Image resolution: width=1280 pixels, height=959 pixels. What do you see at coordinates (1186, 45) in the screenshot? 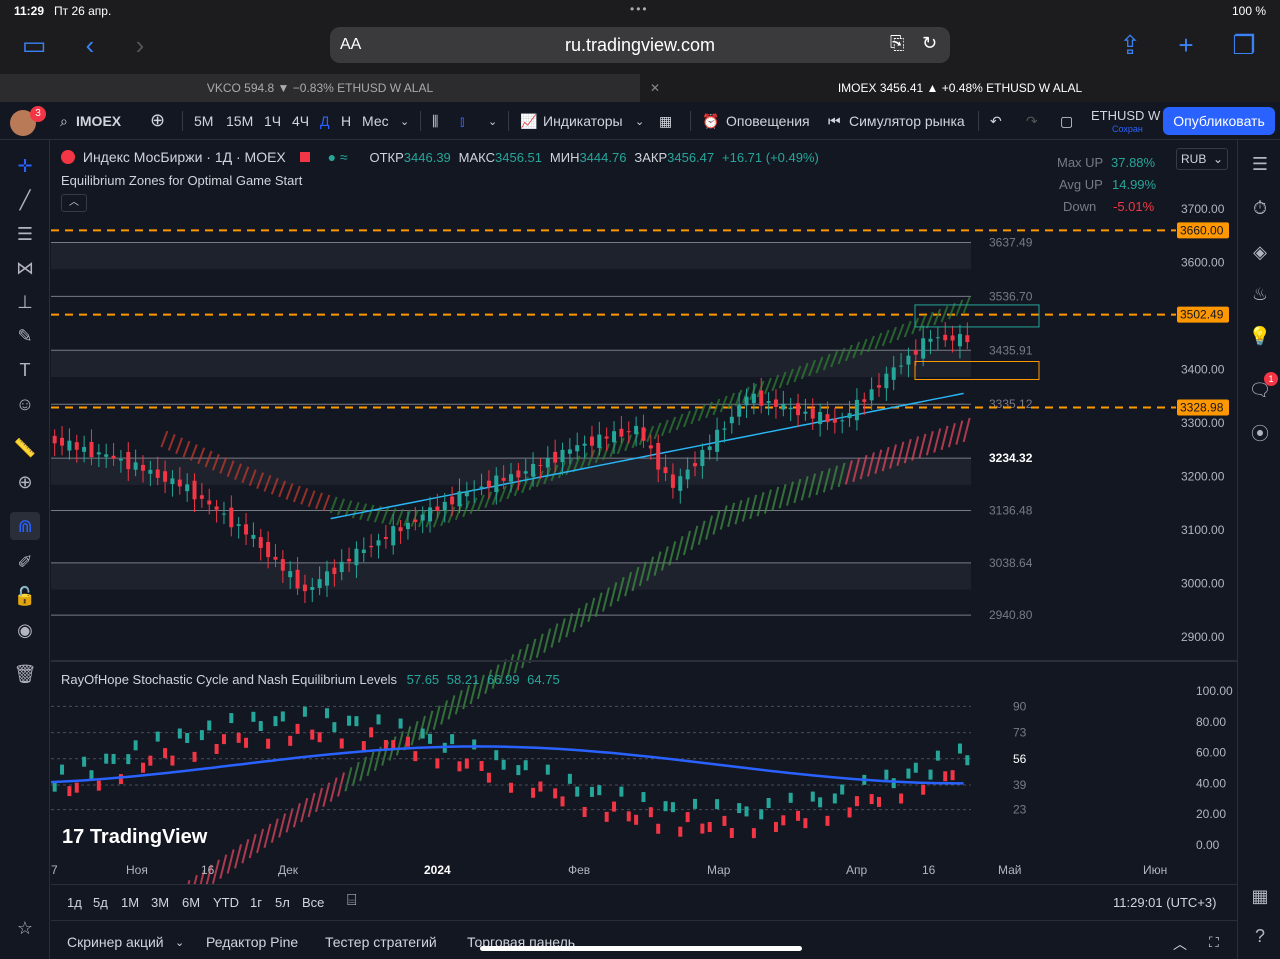
I see `new-tab-icon: +` at bounding box center [1186, 45].